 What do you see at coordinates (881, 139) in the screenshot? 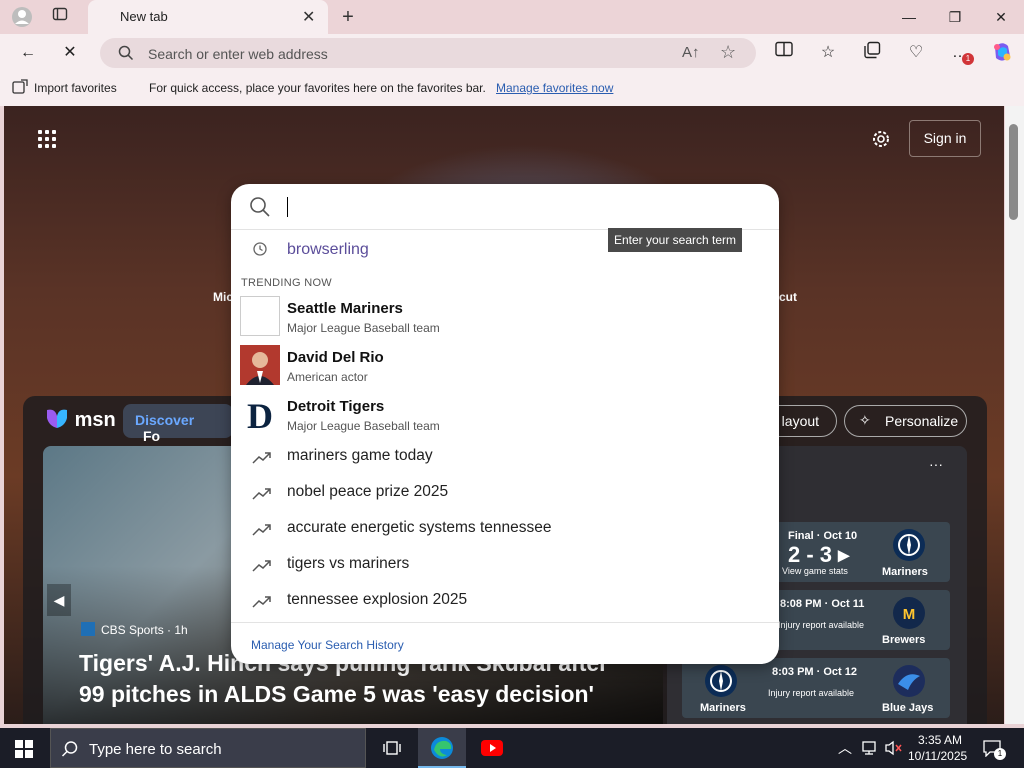
I see `page-settings-gear-icon` at bounding box center [881, 139].